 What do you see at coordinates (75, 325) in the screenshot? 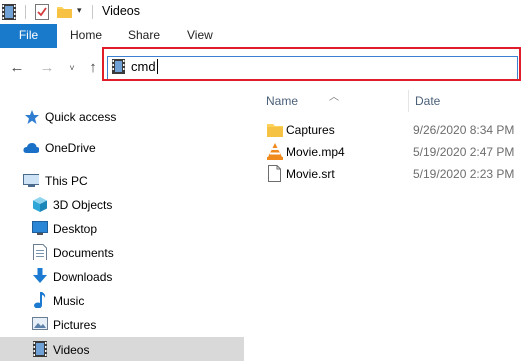
I see `sidebar-label: Pictures` at bounding box center [75, 325].